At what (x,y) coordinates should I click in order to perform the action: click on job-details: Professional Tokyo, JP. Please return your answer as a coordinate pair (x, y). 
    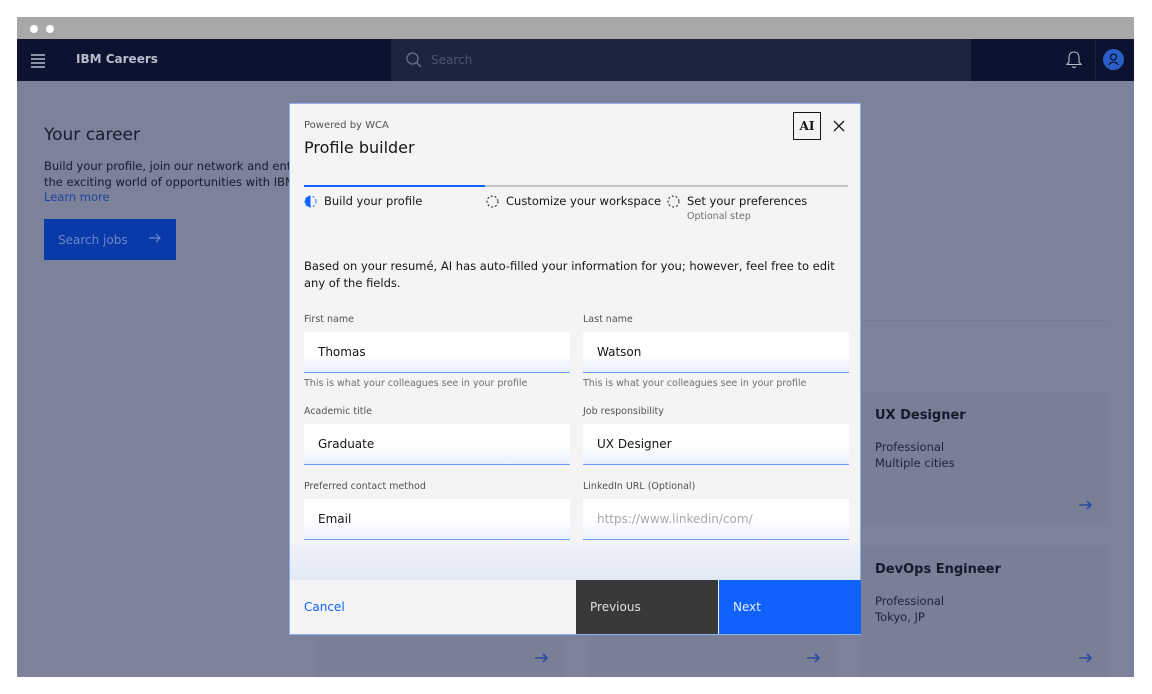
    Looking at the image, I should click on (909, 609).